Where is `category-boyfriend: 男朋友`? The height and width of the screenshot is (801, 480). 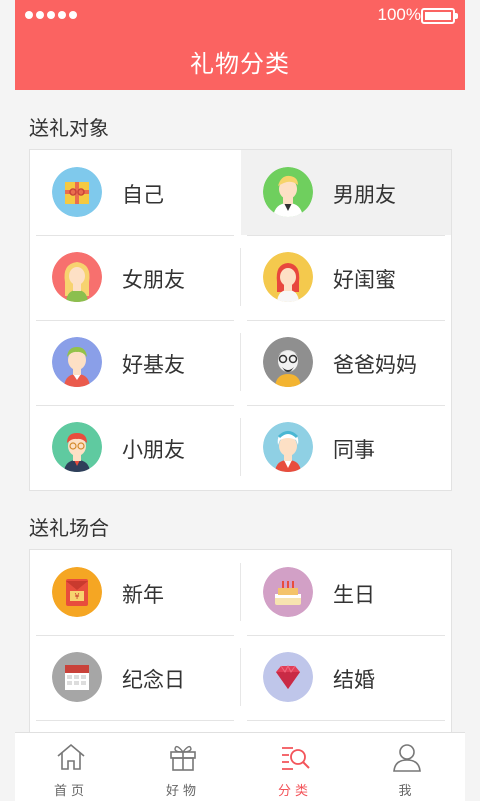
category-boyfriend: 男朋友 is located at coordinates (346, 192).